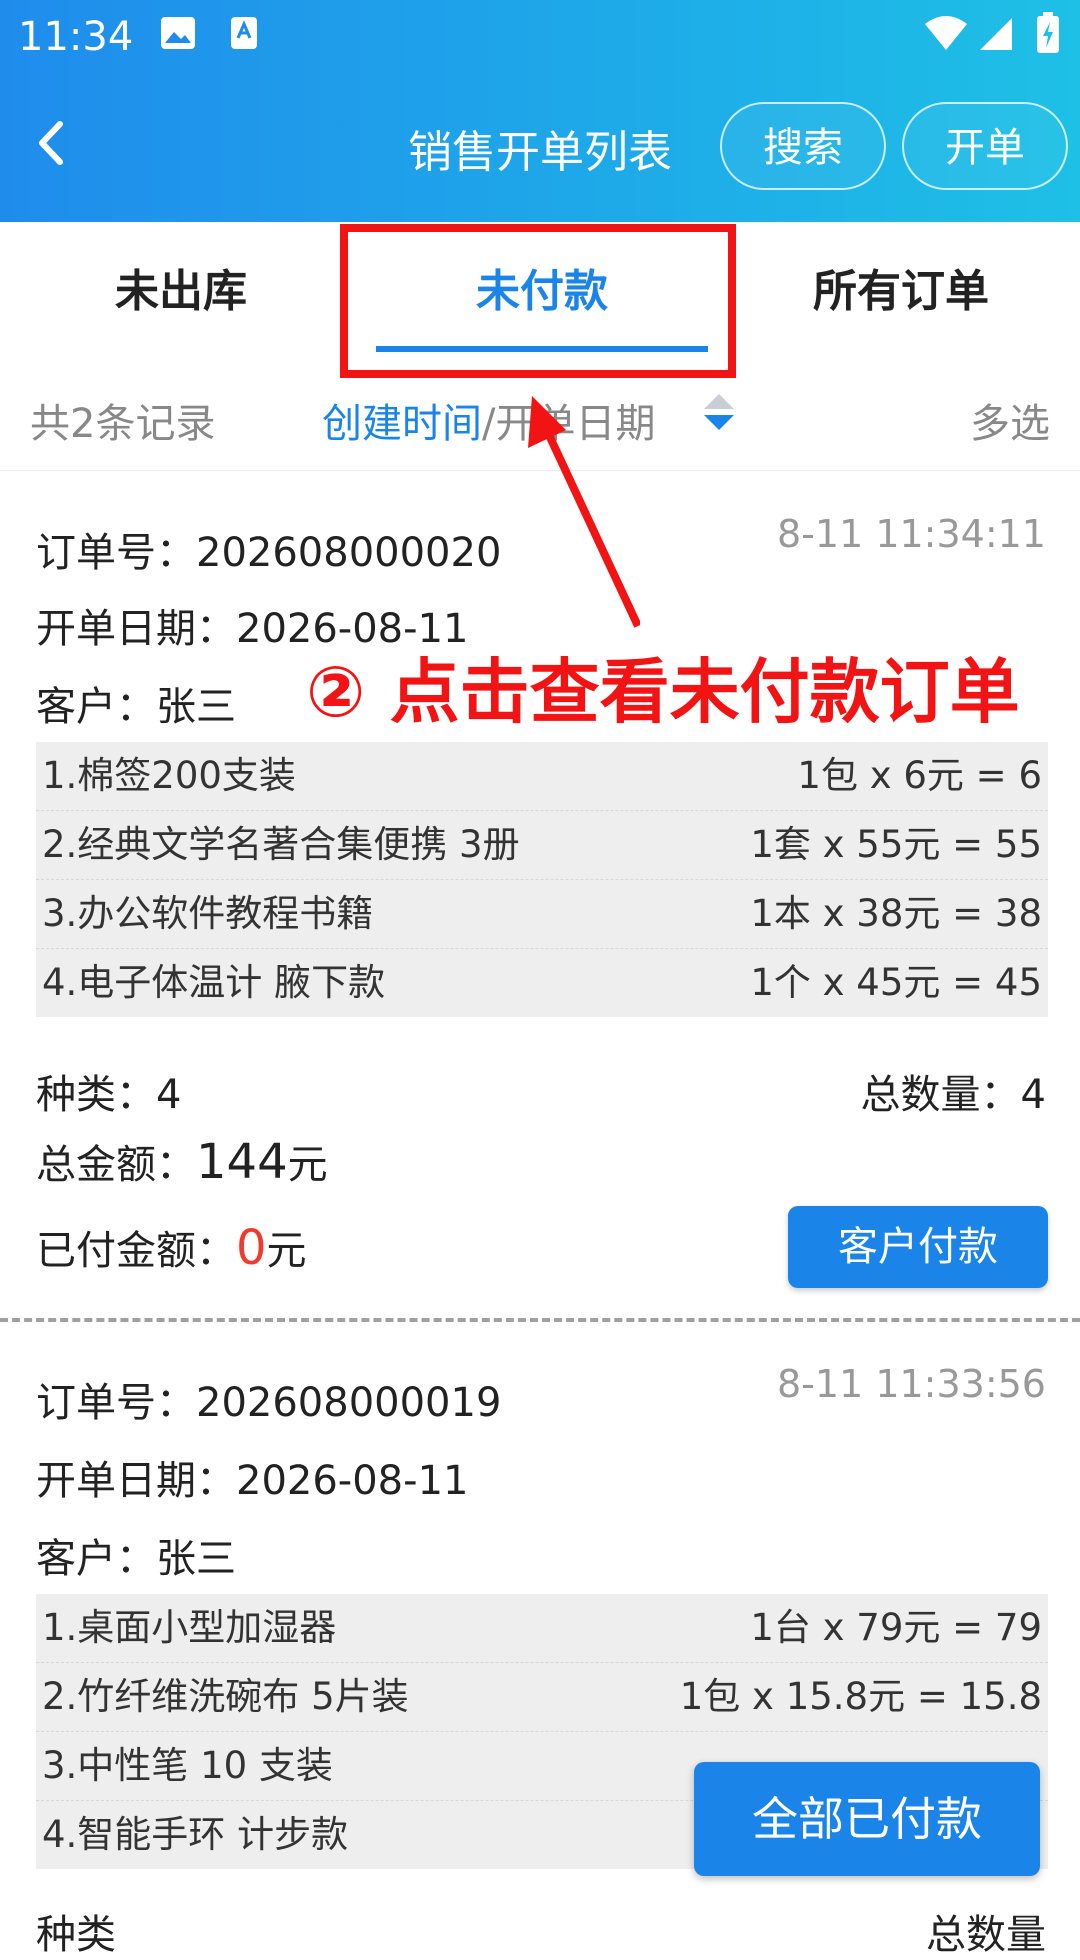 The height and width of the screenshot is (1960, 1080). What do you see at coordinates (901, 292) in the screenshot?
I see `tab-all-orders: 所有订单` at bounding box center [901, 292].